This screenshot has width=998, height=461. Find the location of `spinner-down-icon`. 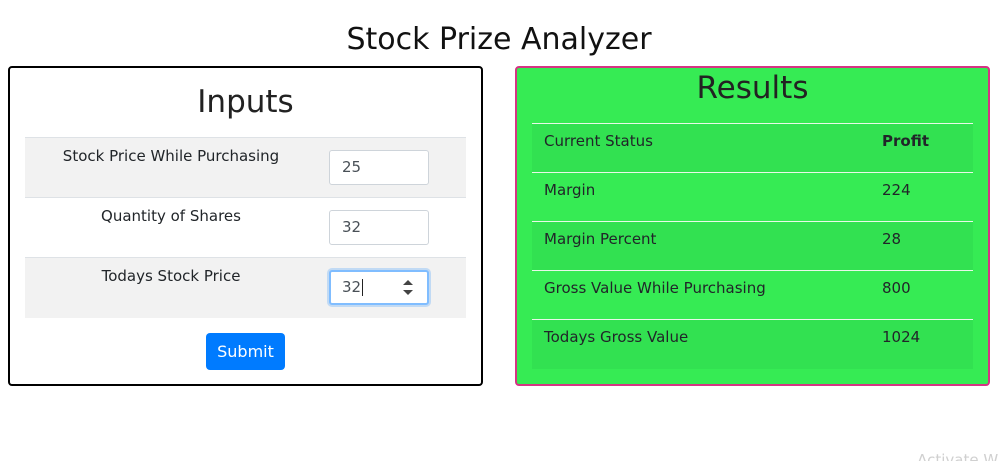

spinner-down-icon is located at coordinates (408, 293).